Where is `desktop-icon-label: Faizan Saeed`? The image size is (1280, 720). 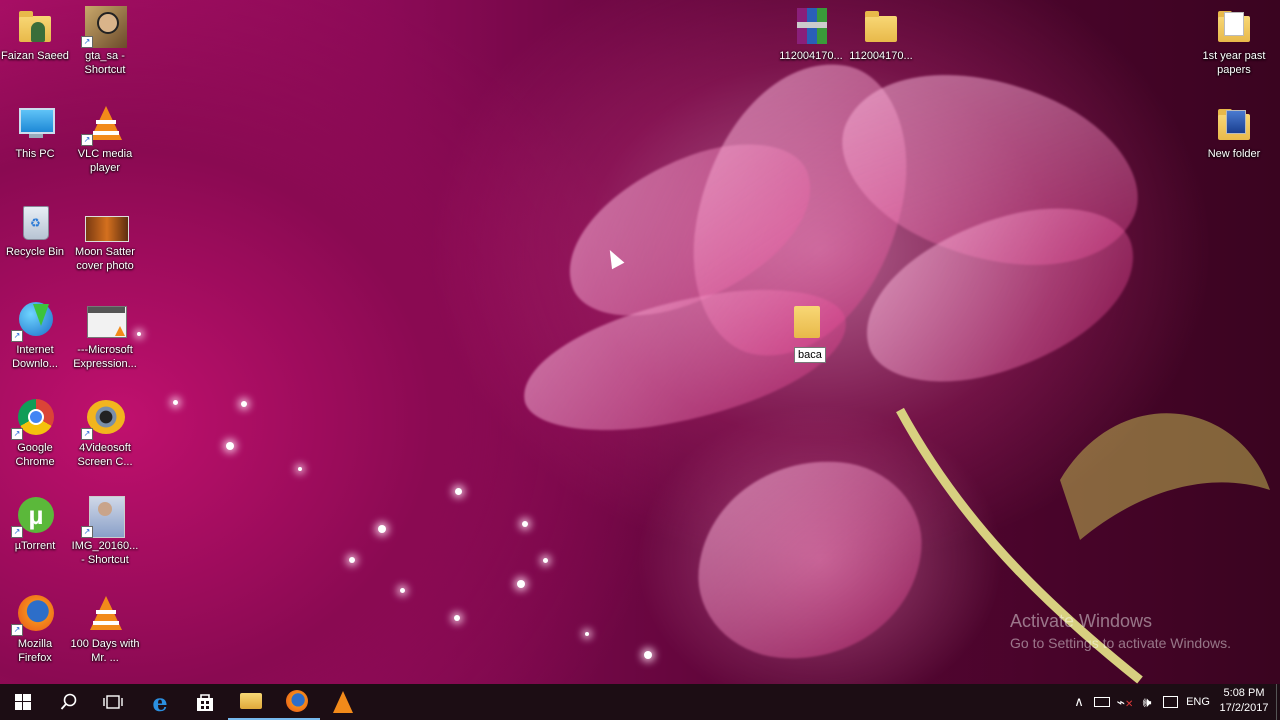 desktop-icon-label: Faizan Saeed is located at coordinates (35, 56).